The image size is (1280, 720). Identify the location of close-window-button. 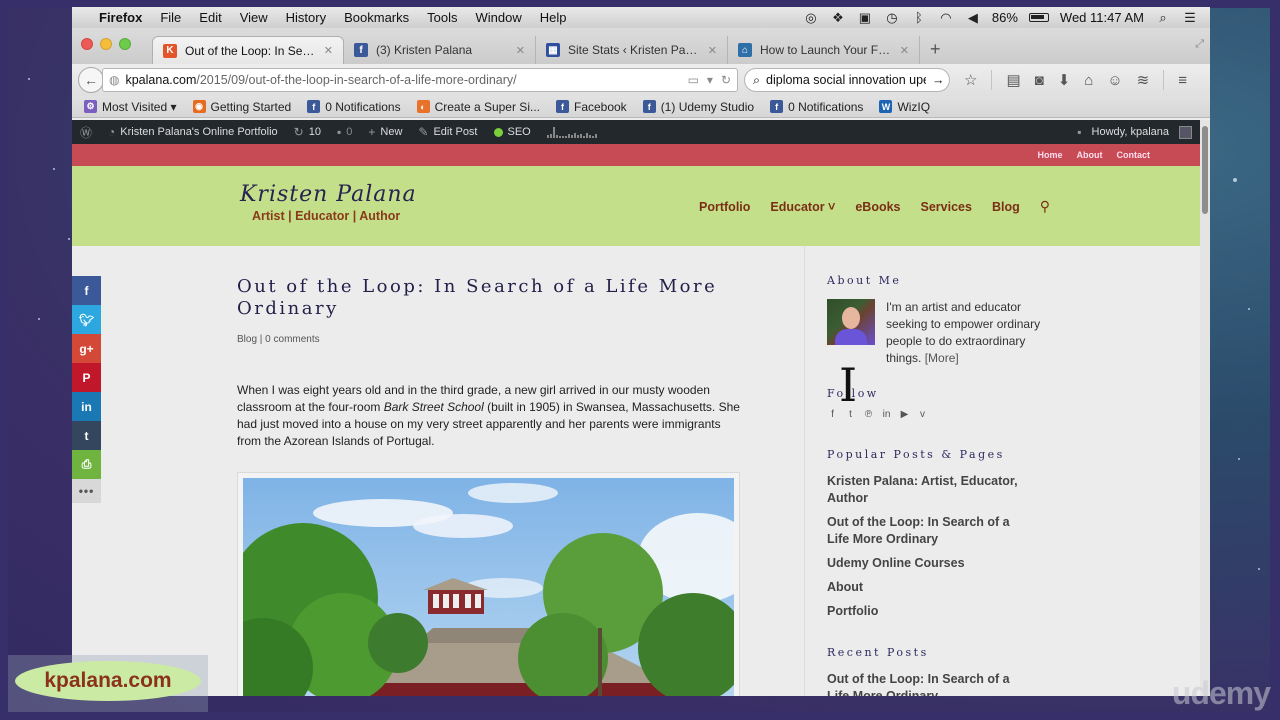
(87, 44).